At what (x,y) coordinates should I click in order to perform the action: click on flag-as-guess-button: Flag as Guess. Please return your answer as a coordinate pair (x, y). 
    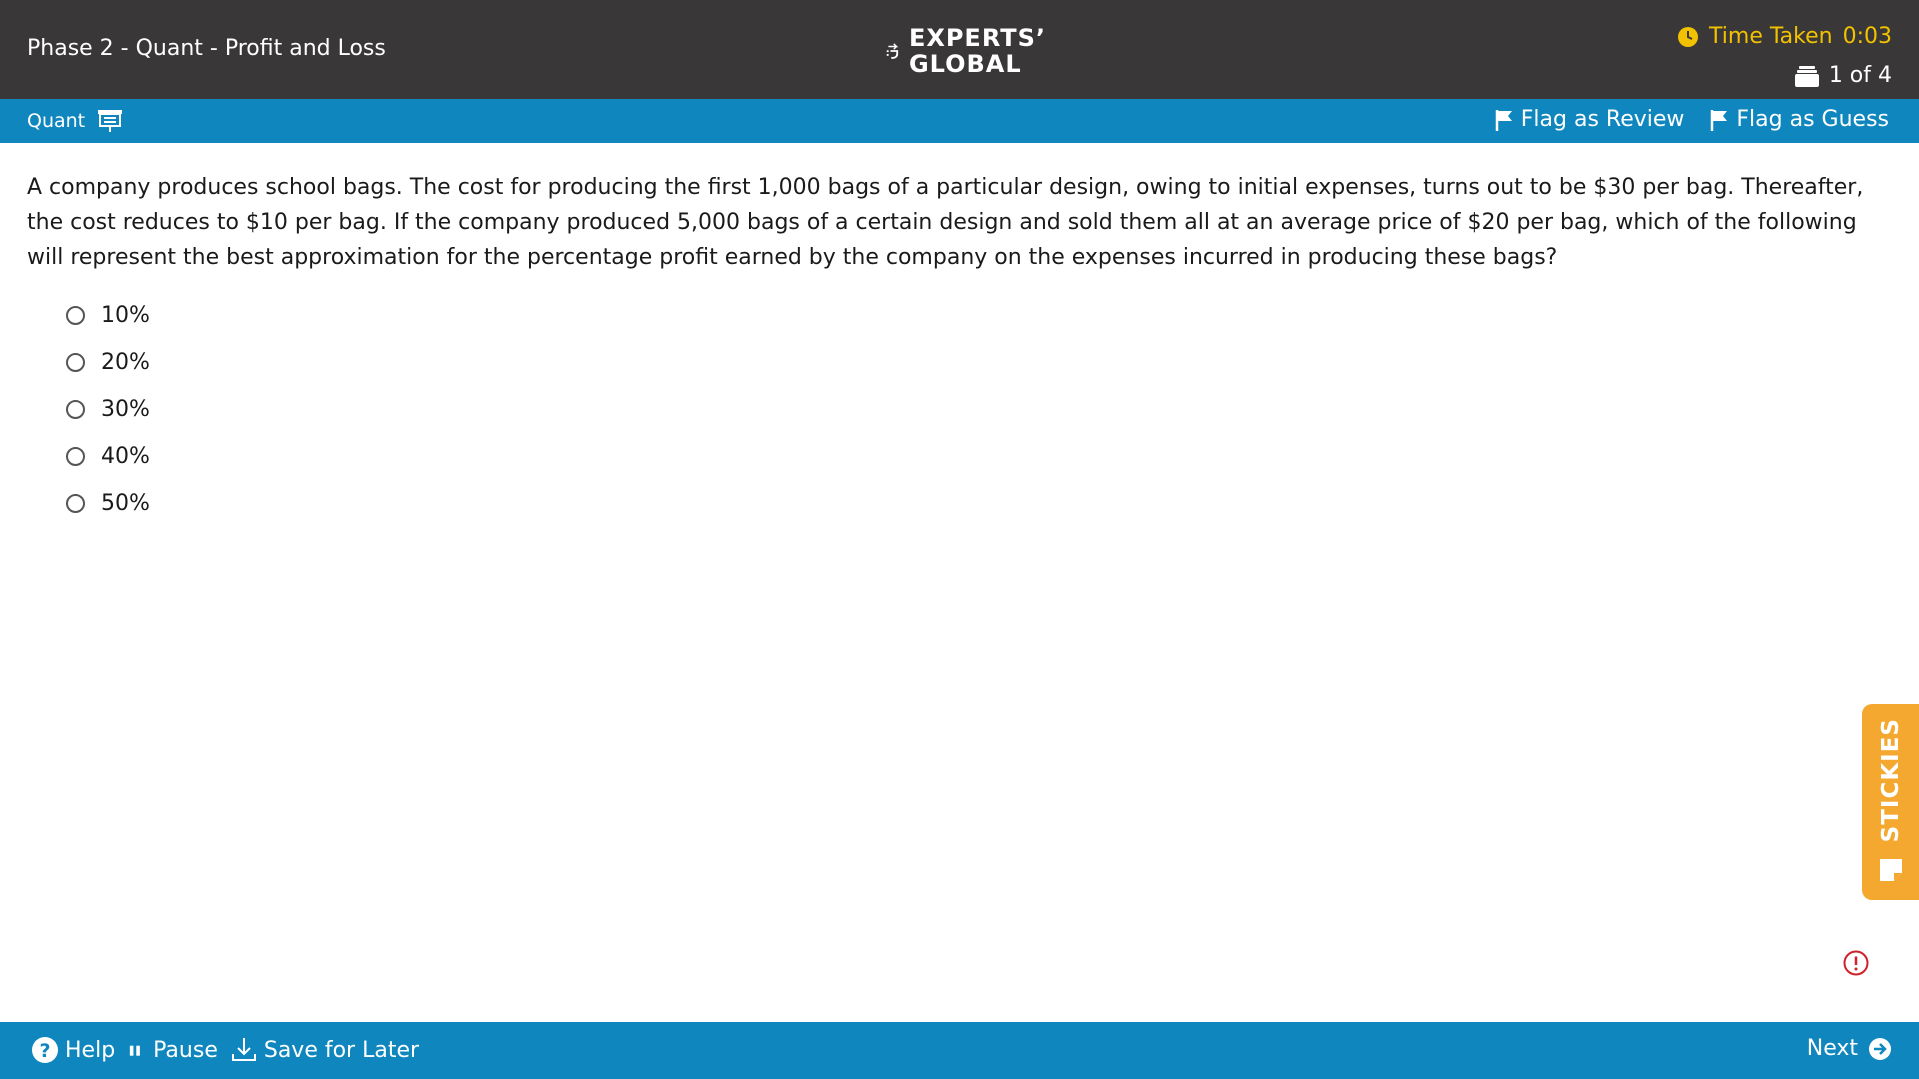
    Looking at the image, I should click on (1799, 119).